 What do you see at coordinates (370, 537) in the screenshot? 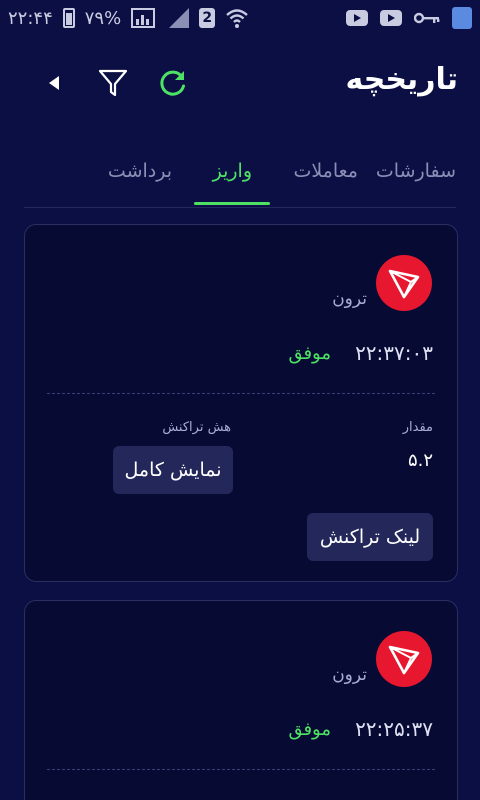
I see `transaction-link-button: لینک تراکنش` at bounding box center [370, 537].